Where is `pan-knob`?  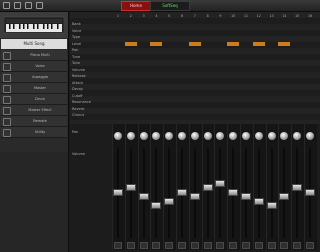 pan-knob is located at coordinates (271, 136).